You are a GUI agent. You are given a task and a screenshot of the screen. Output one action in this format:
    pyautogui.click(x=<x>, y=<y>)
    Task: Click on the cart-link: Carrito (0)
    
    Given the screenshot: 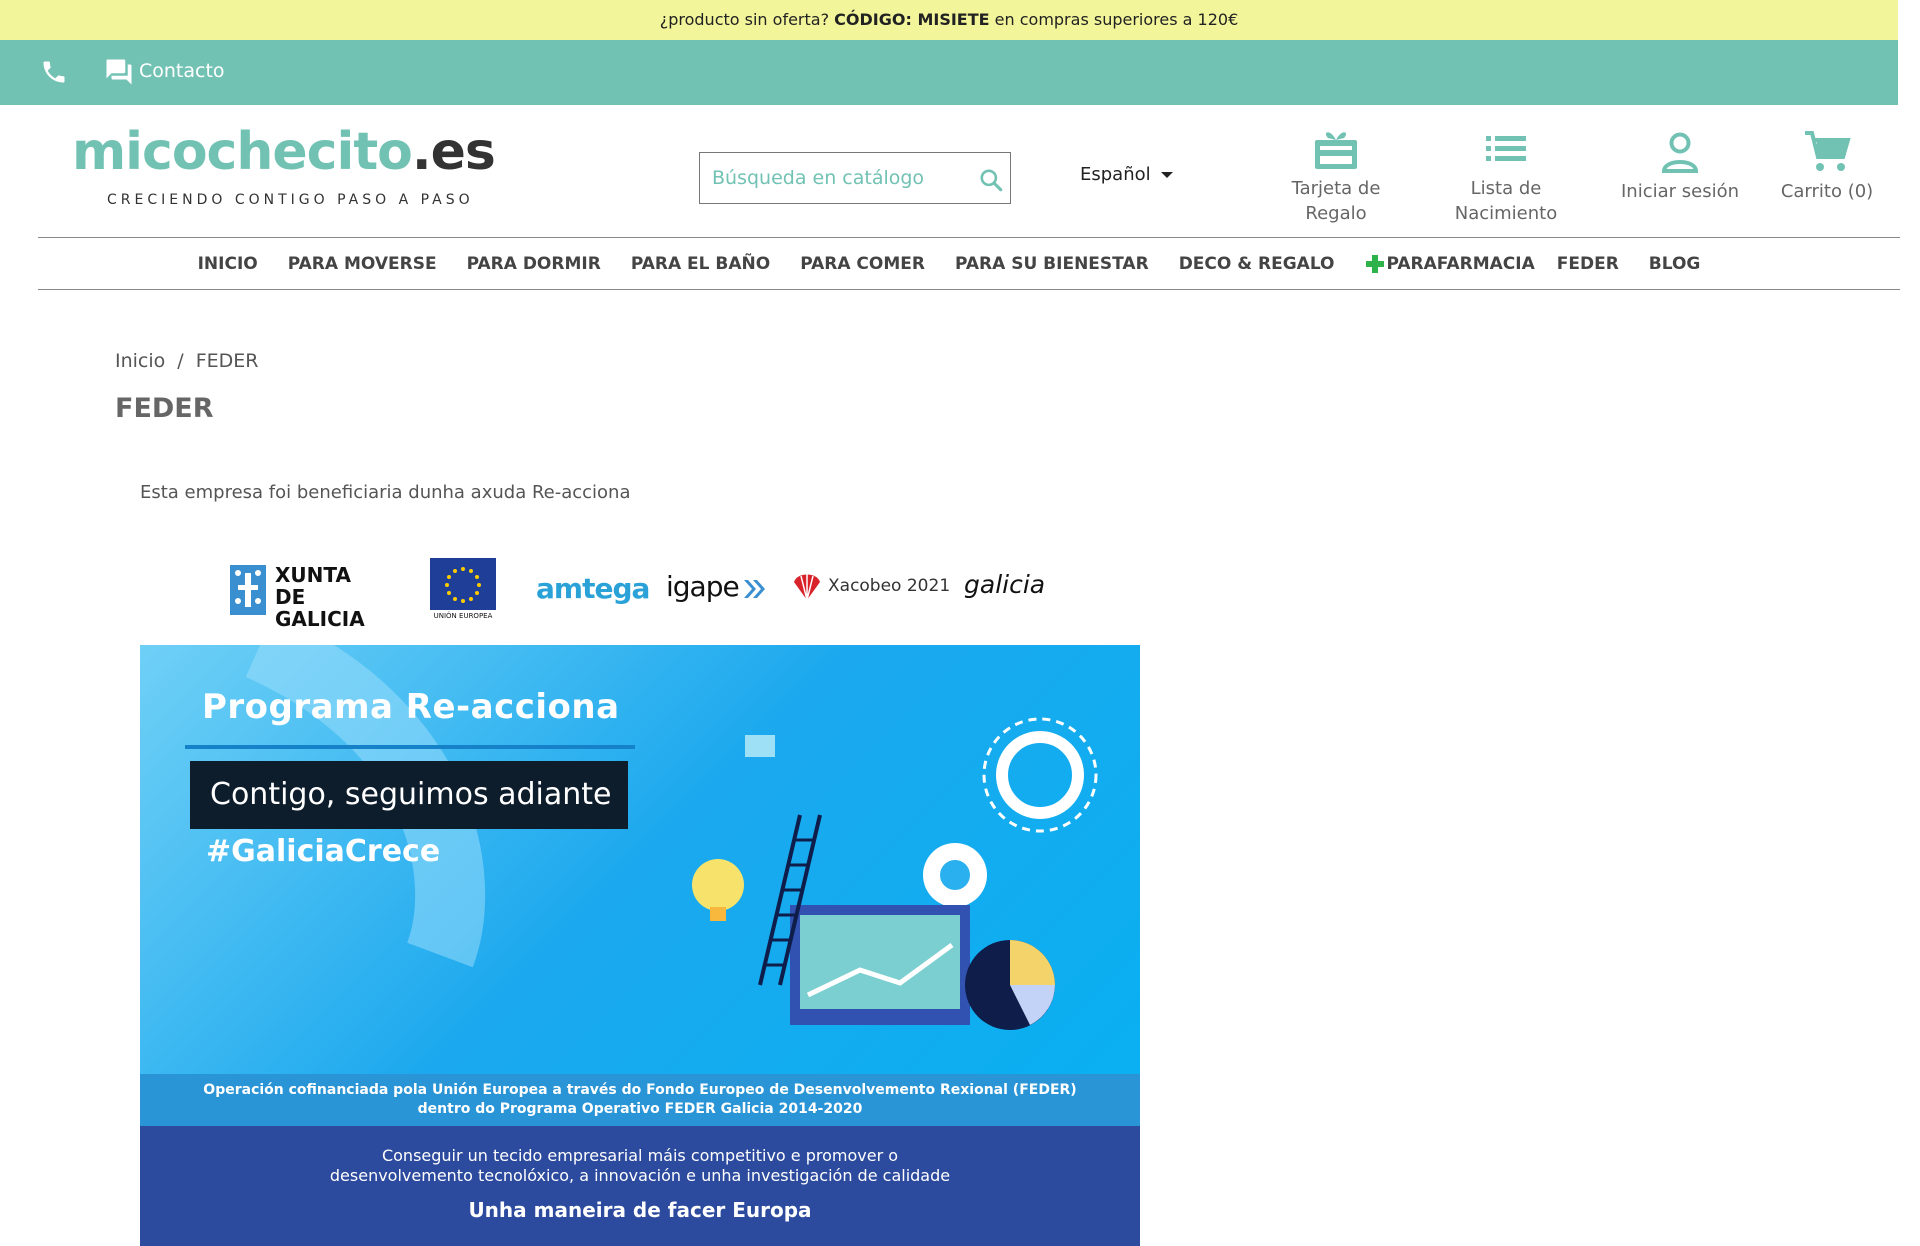 What is the action you would take?
    pyautogui.click(x=1827, y=166)
    